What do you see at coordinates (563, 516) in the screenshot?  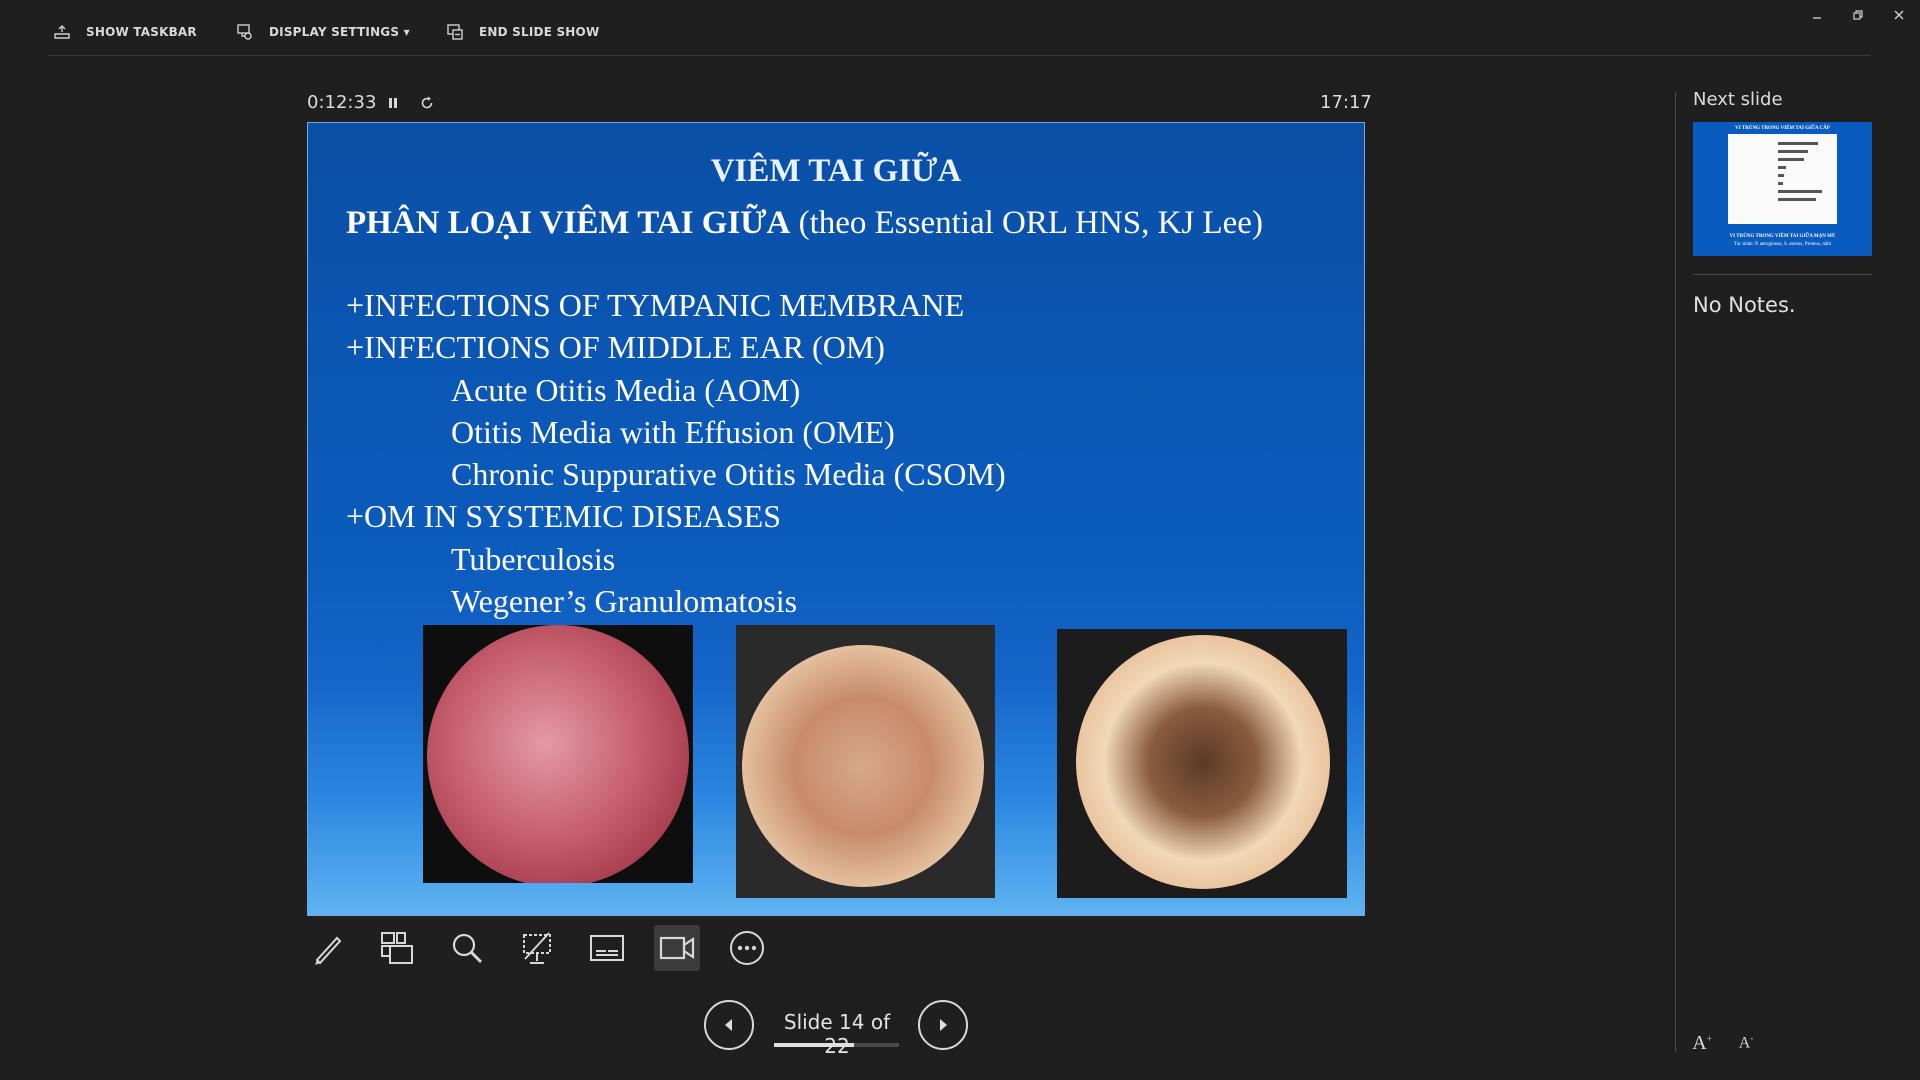 I see `slide-bullet: +OM IN SYSTEMIC DISEASES` at bounding box center [563, 516].